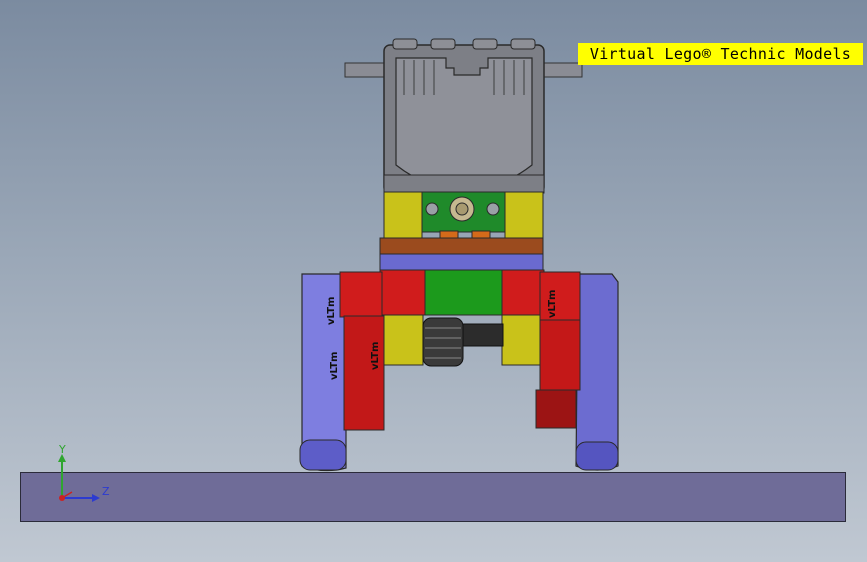  What do you see at coordinates (524, 216) in the screenshot?
I see `yellow-block-right` at bounding box center [524, 216].